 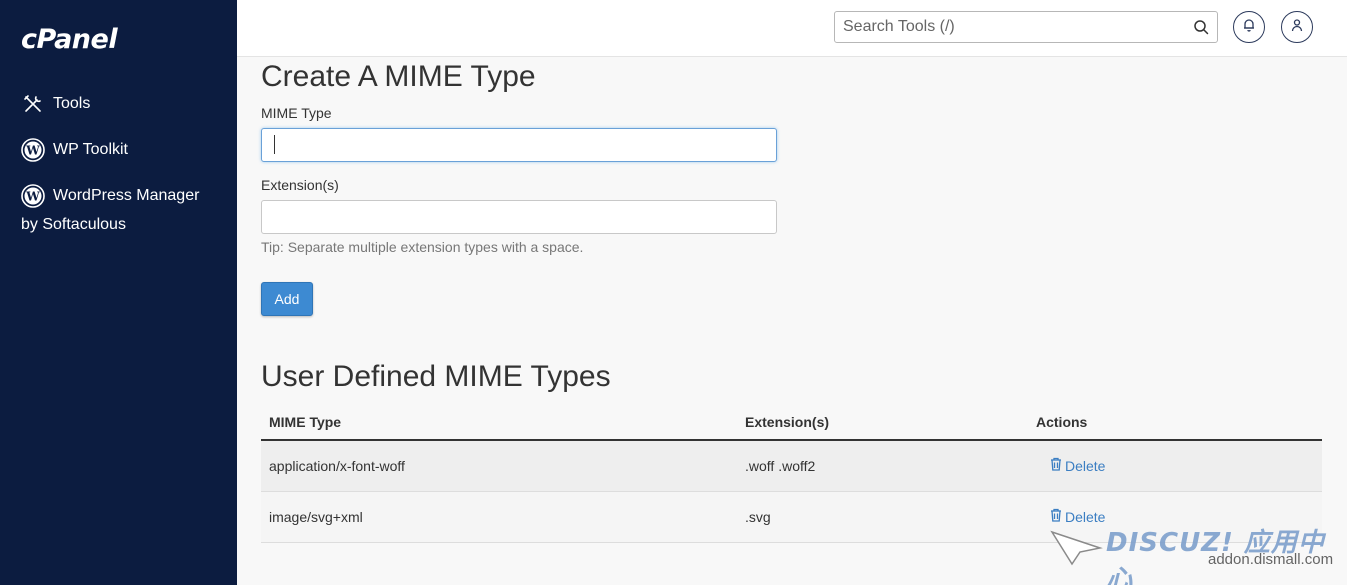 What do you see at coordinates (296, 113) in the screenshot?
I see `mime-type-label: MIME Type` at bounding box center [296, 113].